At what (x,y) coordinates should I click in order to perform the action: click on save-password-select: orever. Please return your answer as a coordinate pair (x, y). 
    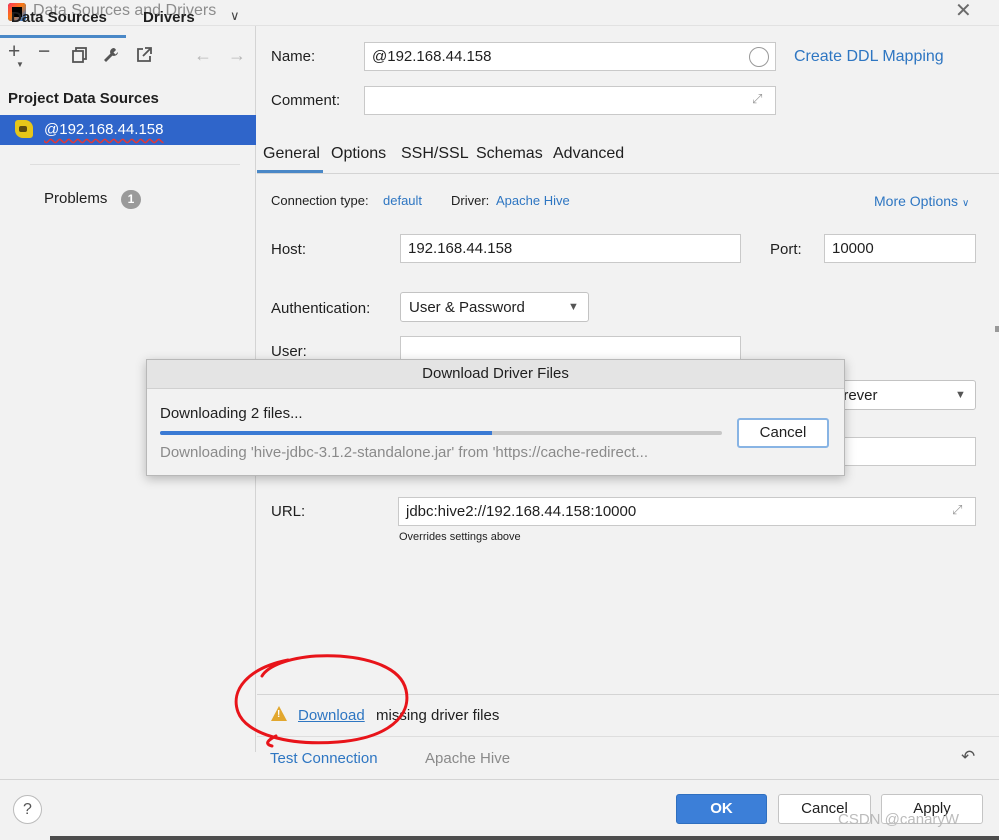
    Looking at the image, I should click on (901, 395).